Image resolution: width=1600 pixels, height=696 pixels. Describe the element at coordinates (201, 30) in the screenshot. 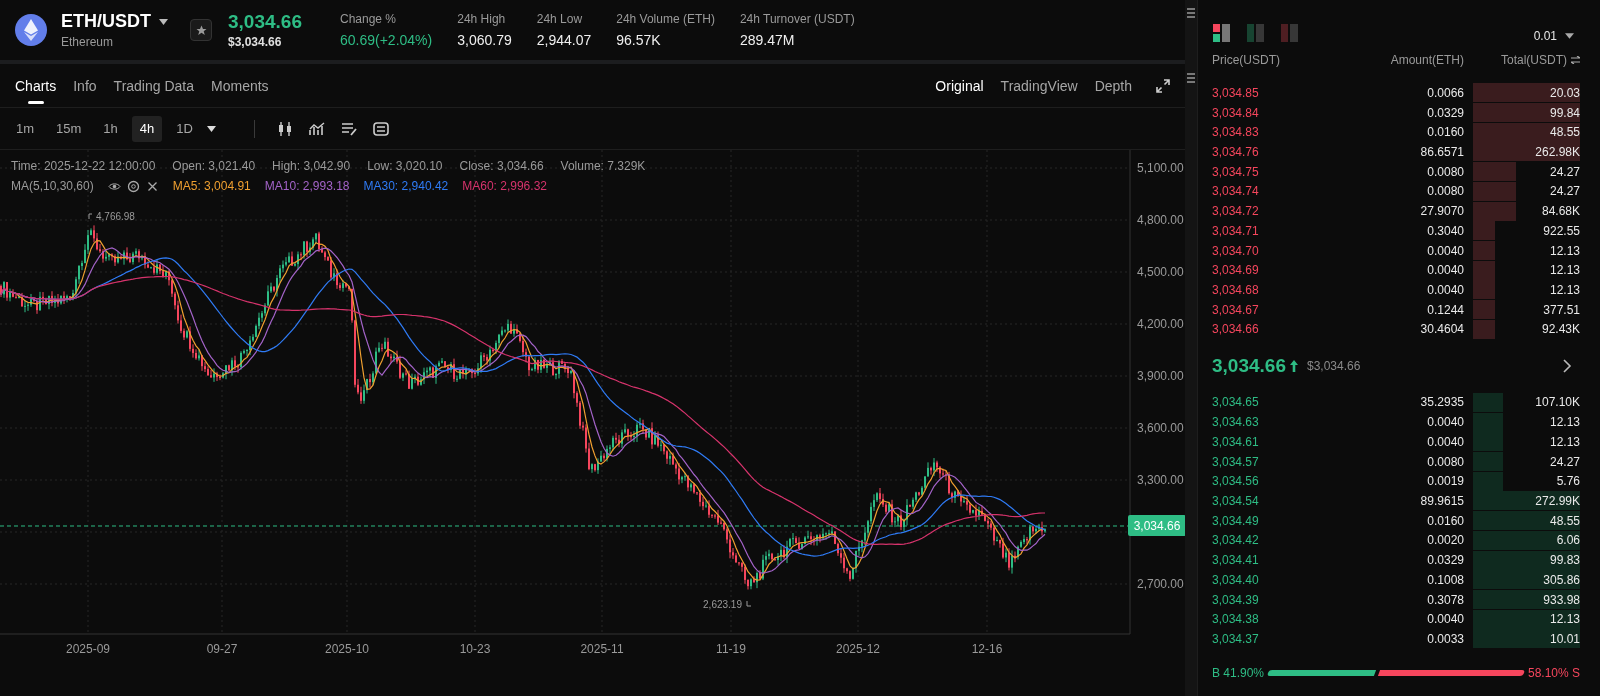

I see `favorite-button` at that location.